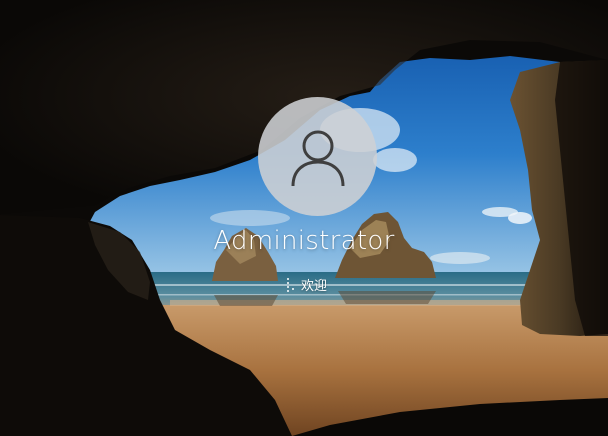 The image size is (608, 436). I want to click on user-silhouette-icon, so click(317, 158).